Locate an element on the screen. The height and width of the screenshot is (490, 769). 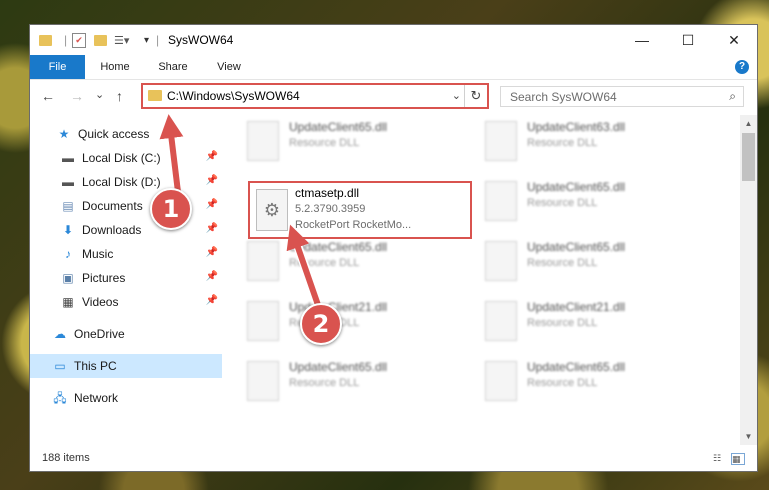
callout-arrows is located at coordinates (241, 210).